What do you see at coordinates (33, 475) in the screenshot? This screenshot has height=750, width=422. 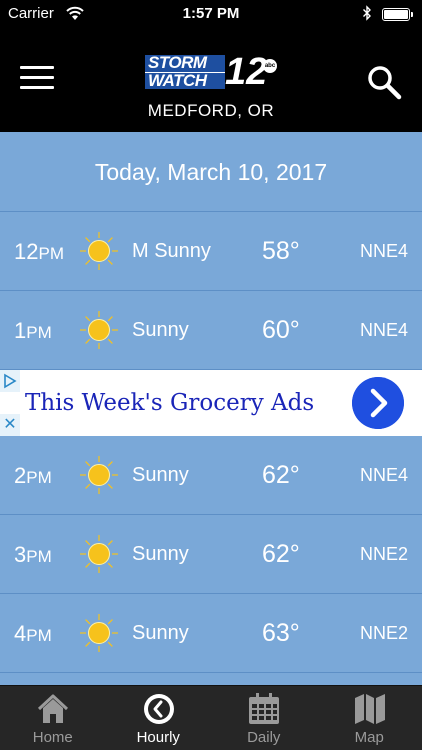 I see `hour-time: 2PM` at bounding box center [33, 475].